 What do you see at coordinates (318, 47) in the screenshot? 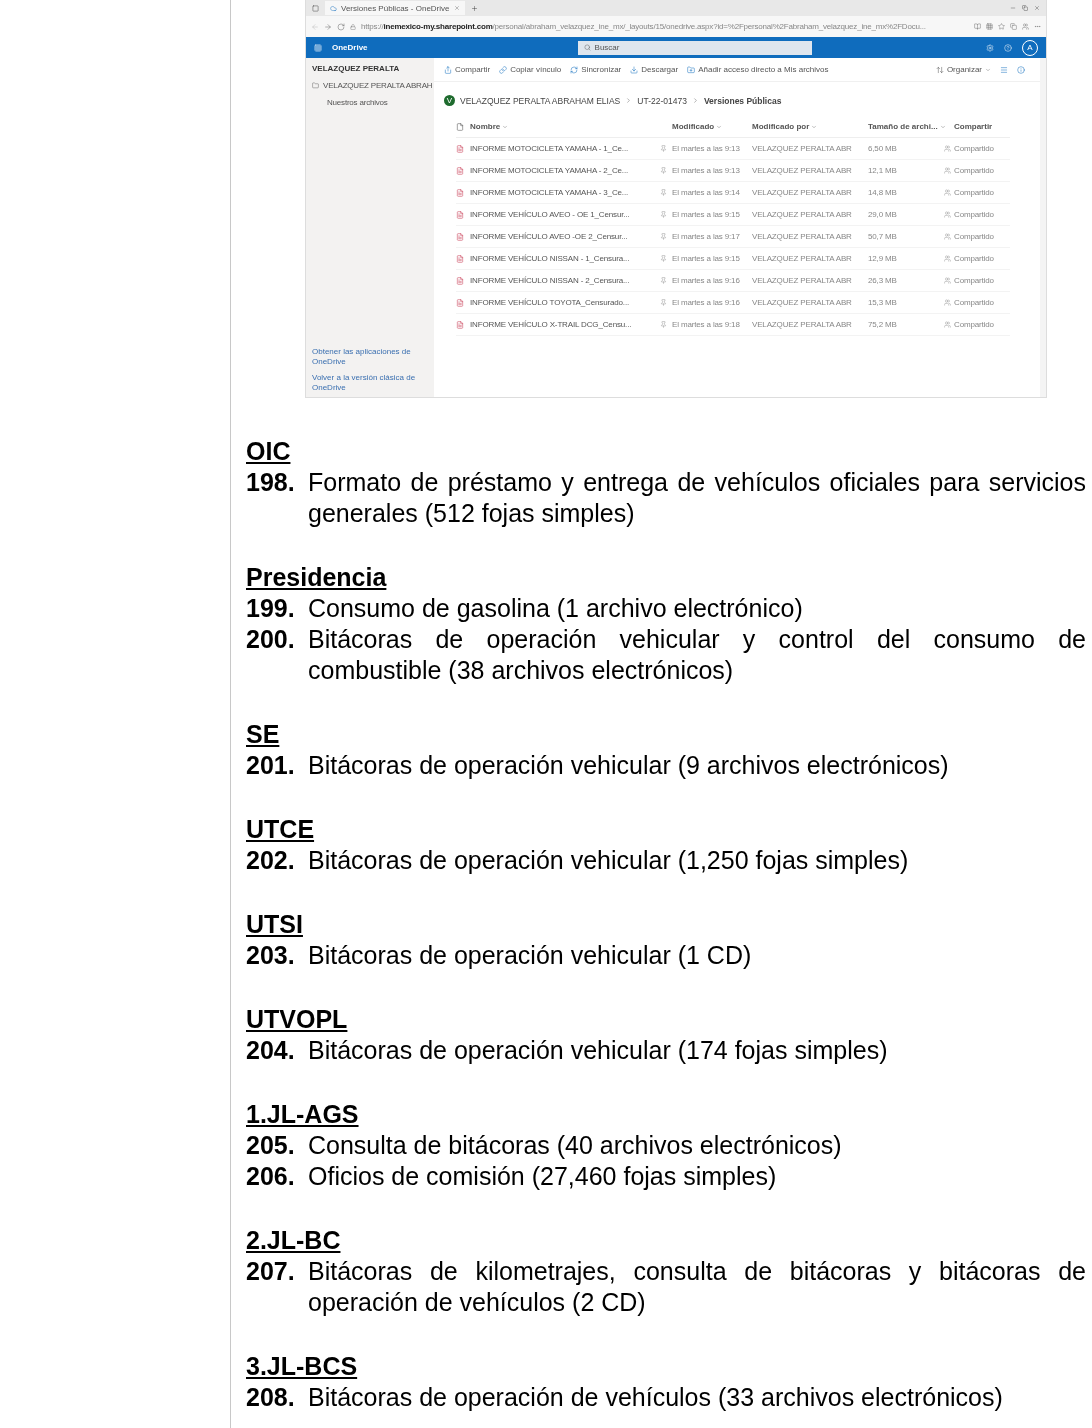
I see `app-launcher-icon` at bounding box center [318, 47].